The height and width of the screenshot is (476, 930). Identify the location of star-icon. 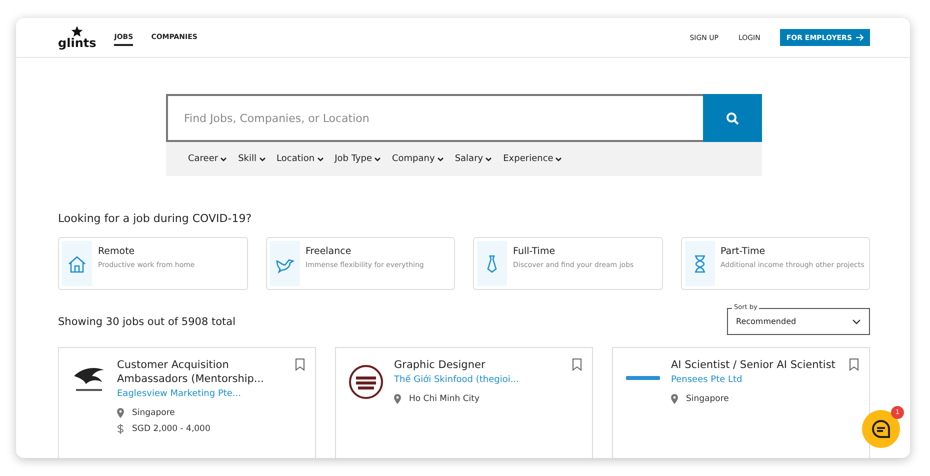
(77, 31).